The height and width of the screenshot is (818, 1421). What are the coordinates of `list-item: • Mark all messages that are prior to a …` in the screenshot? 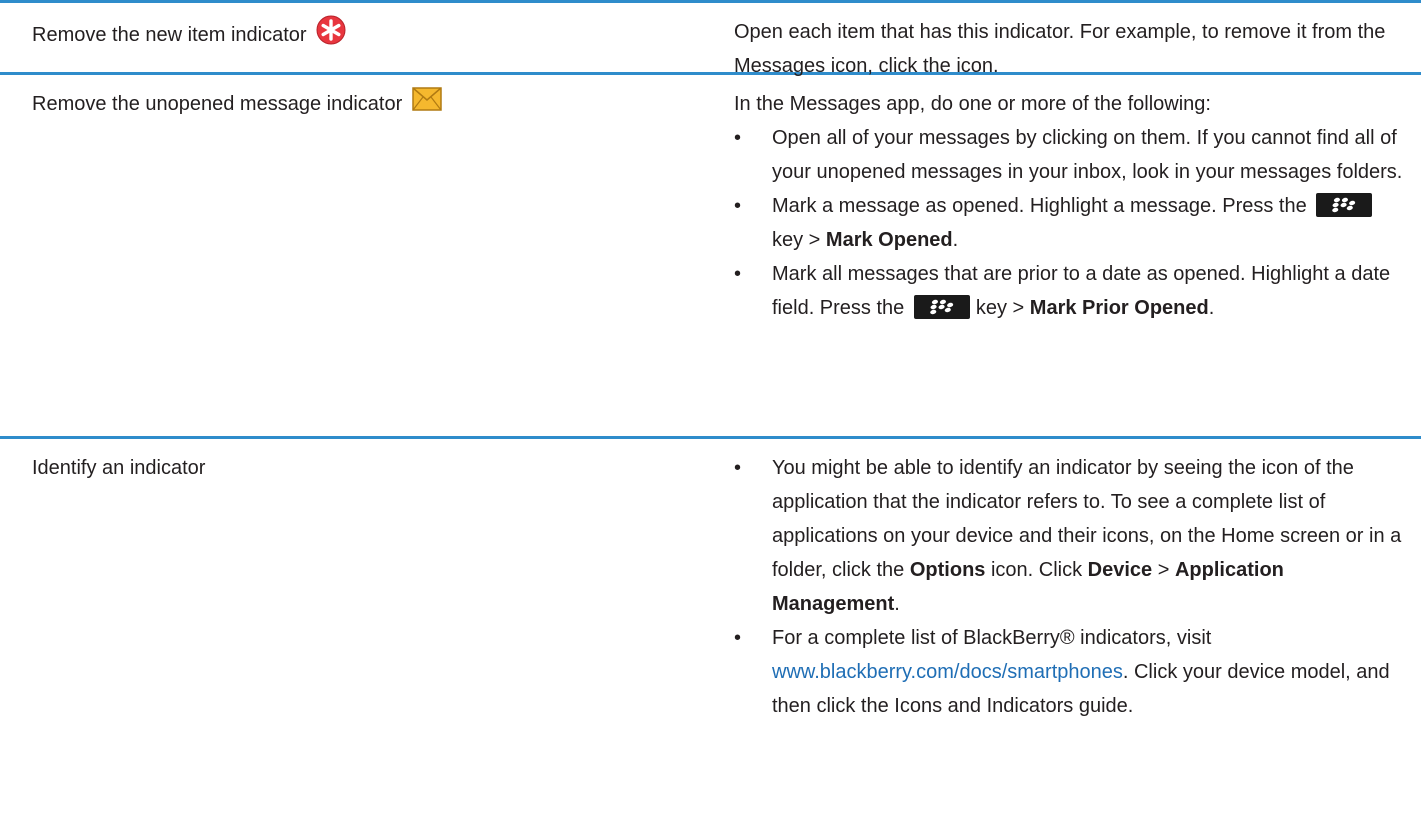 It's located at (1068, 291).